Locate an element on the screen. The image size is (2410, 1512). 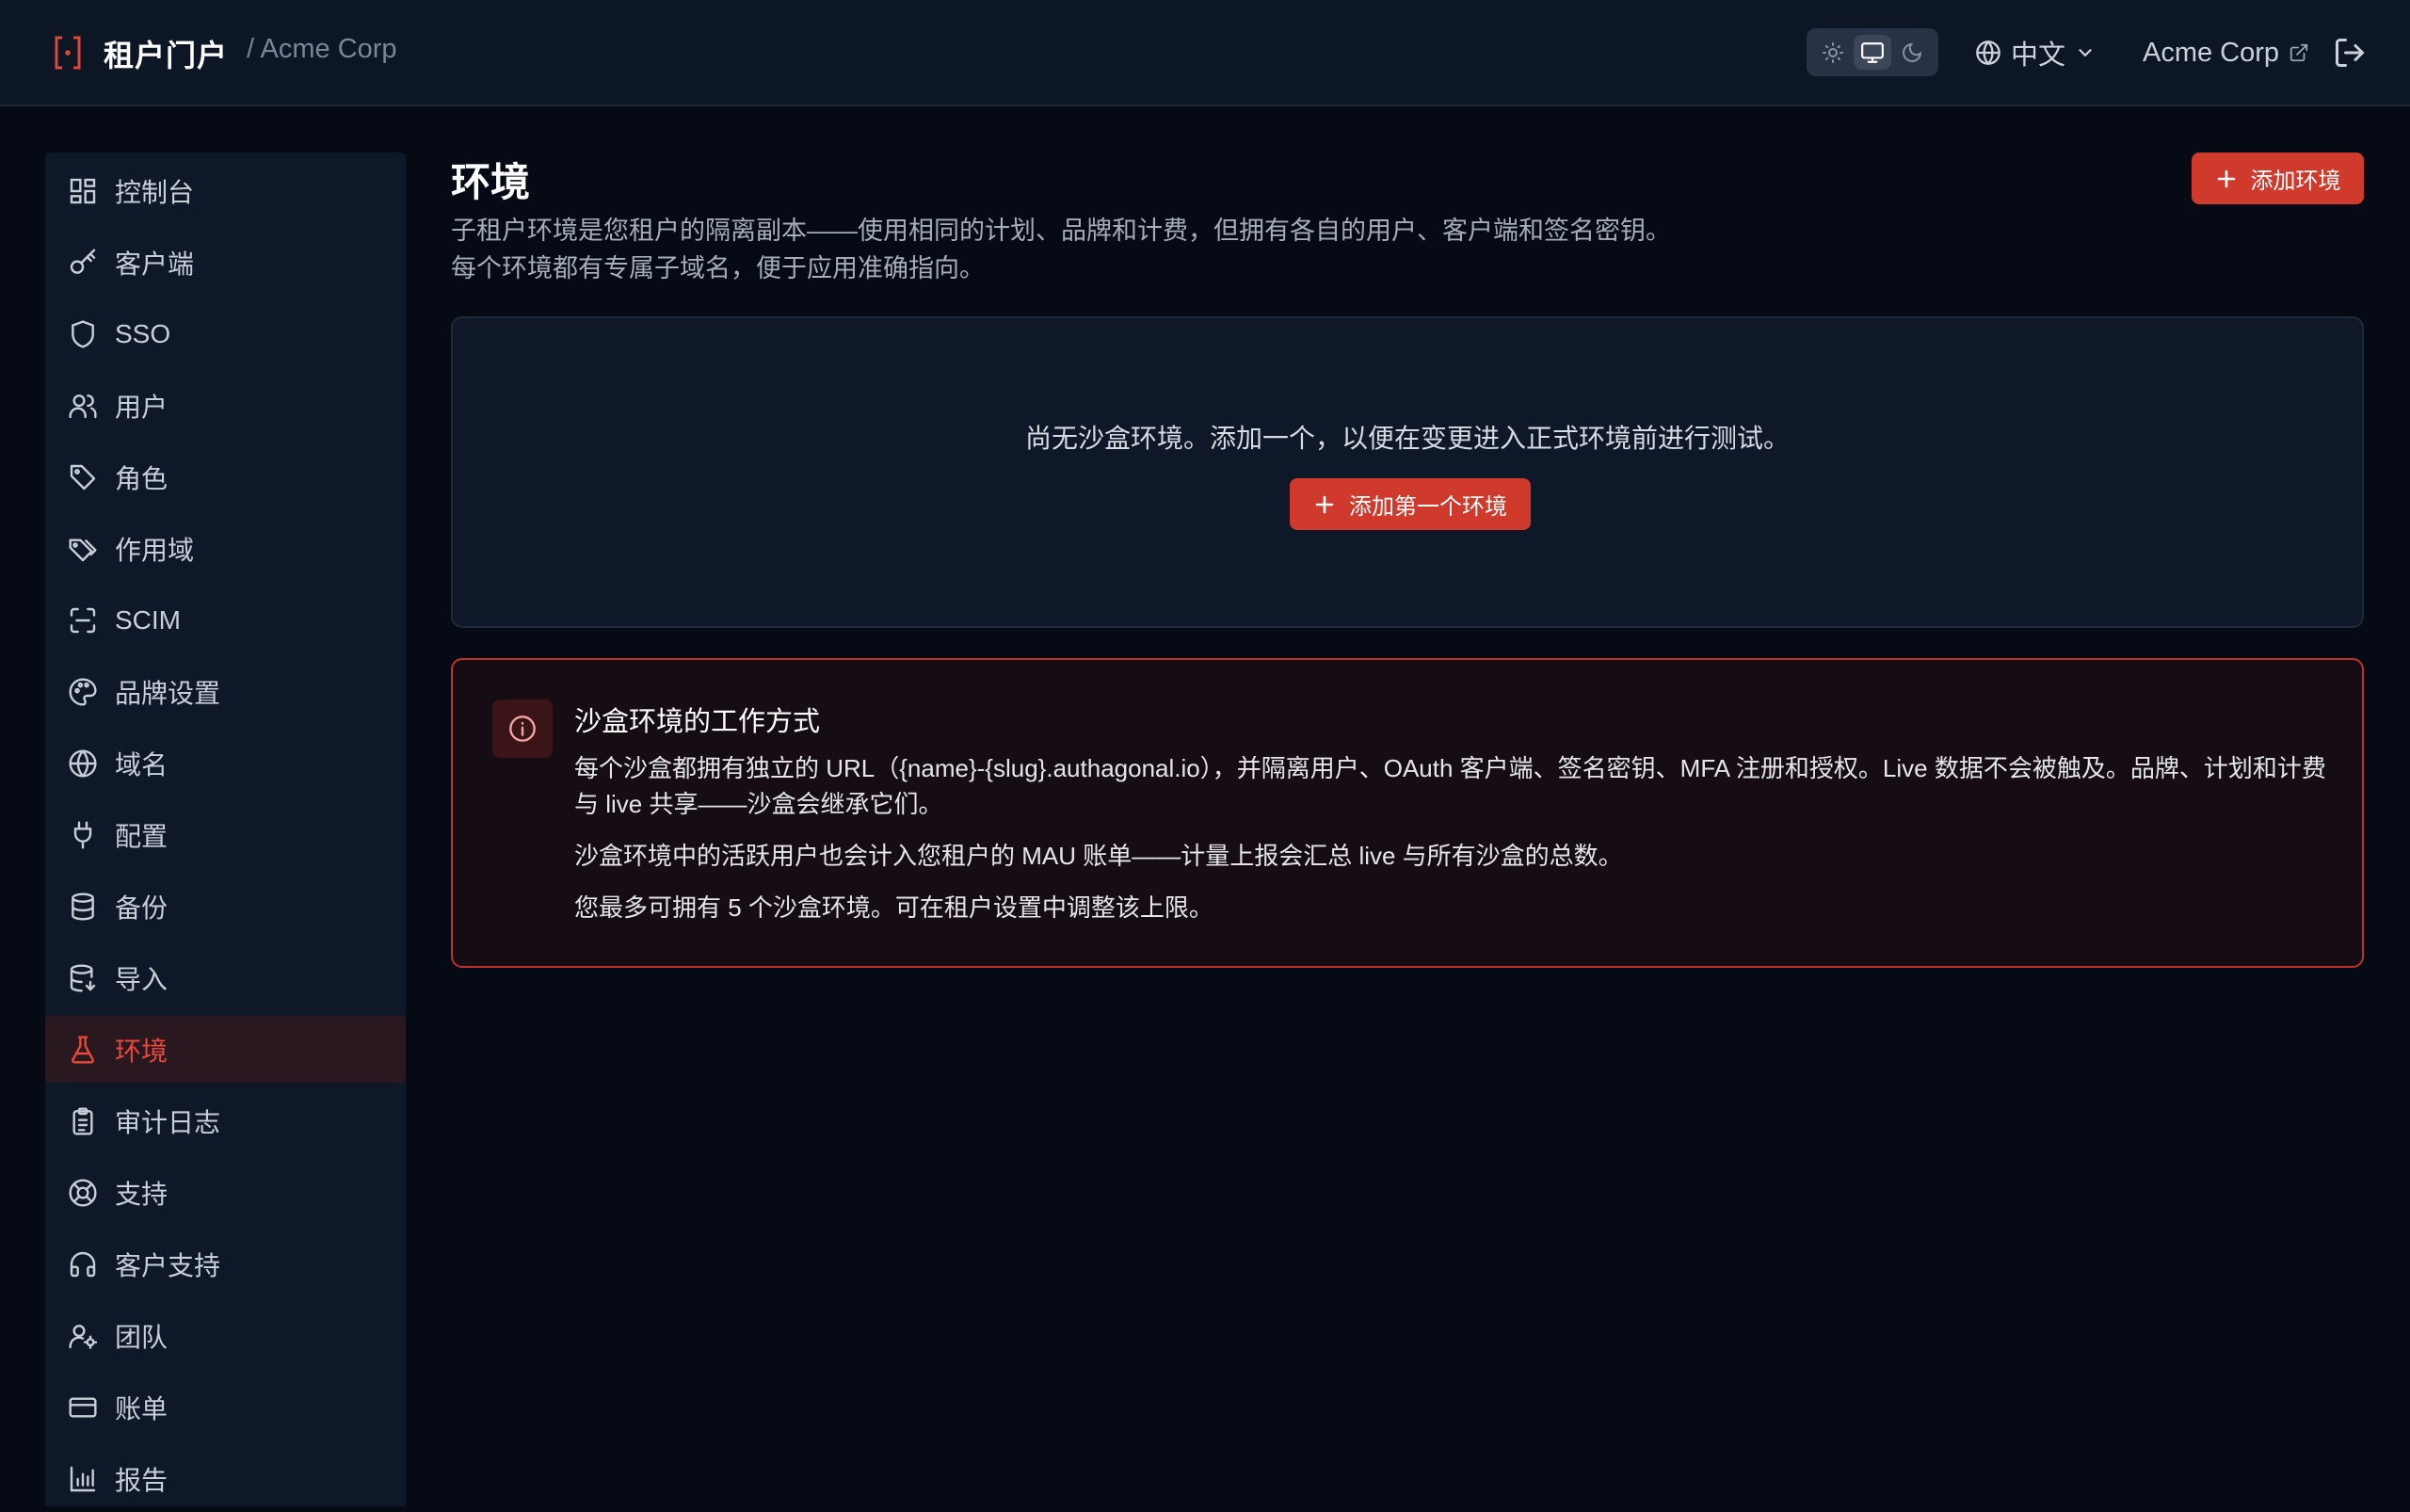
scan-icon is located at coordinates (83, 620).